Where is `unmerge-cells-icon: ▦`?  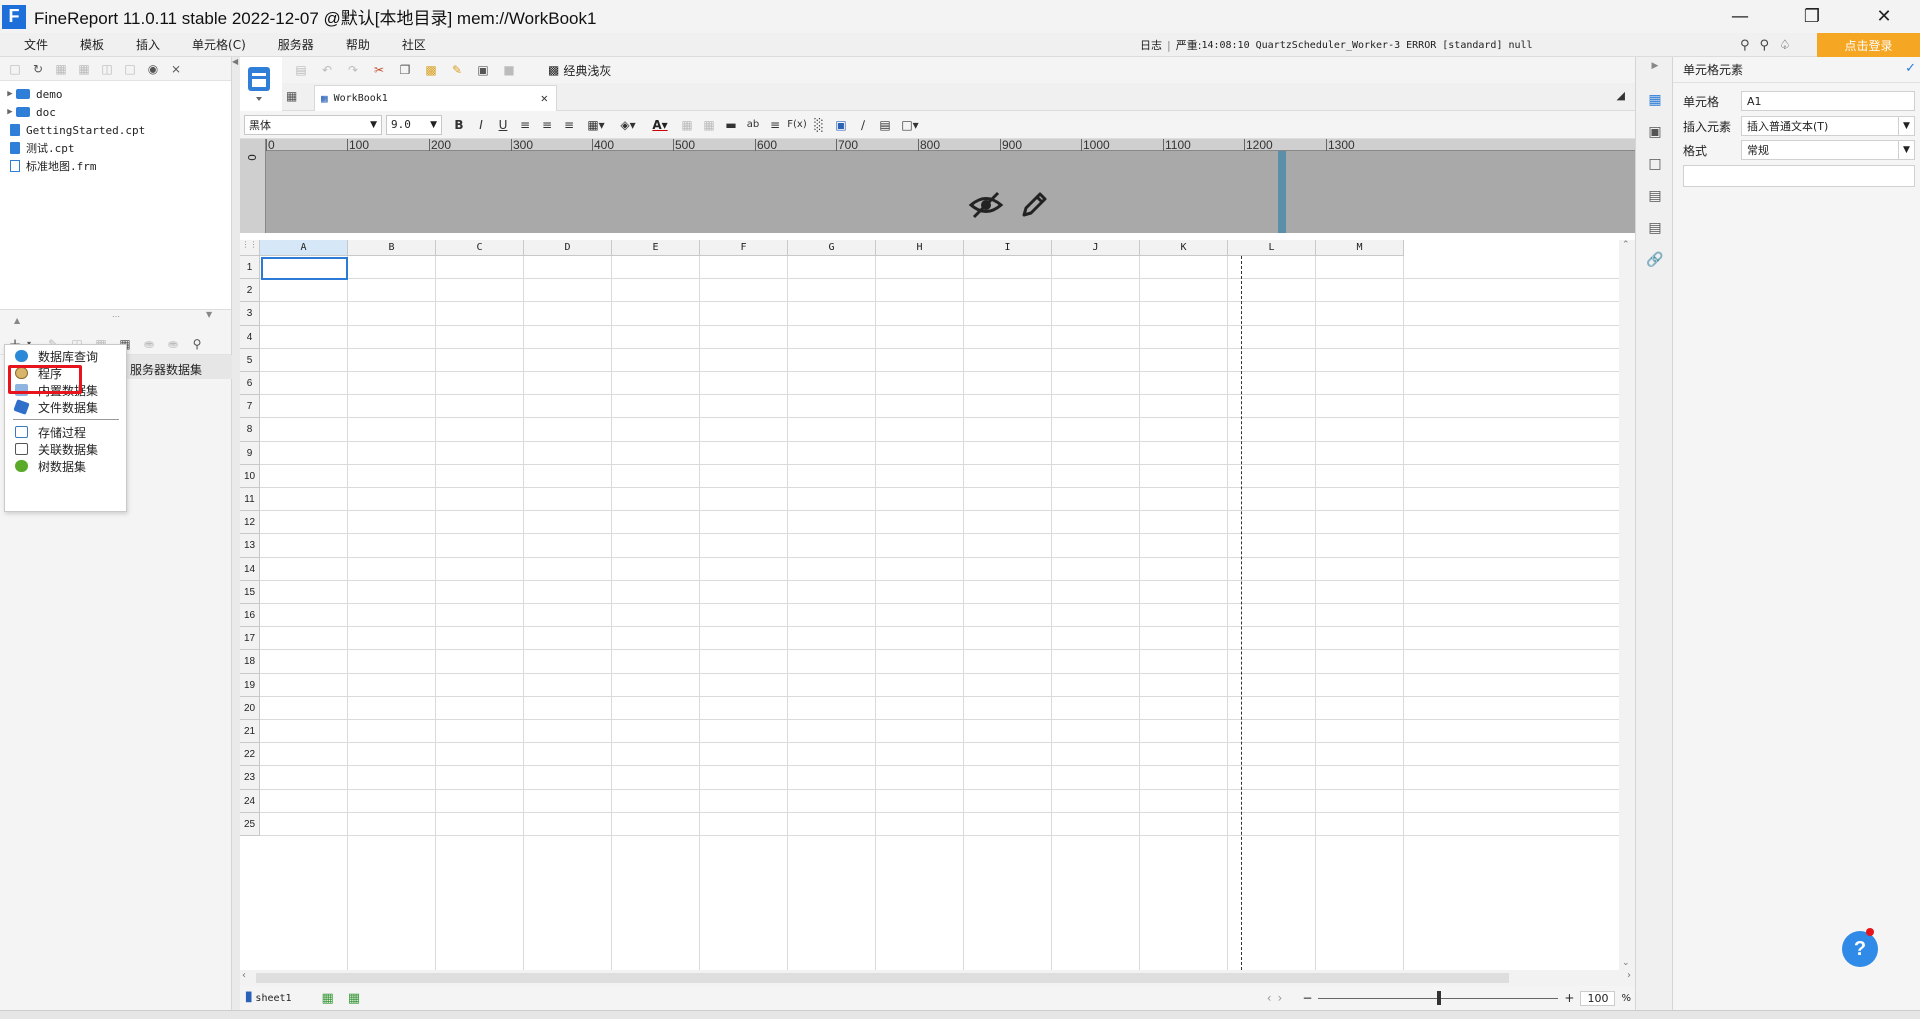
unmerge-cells-icon: ▦ is located at coordinates (709, 125).